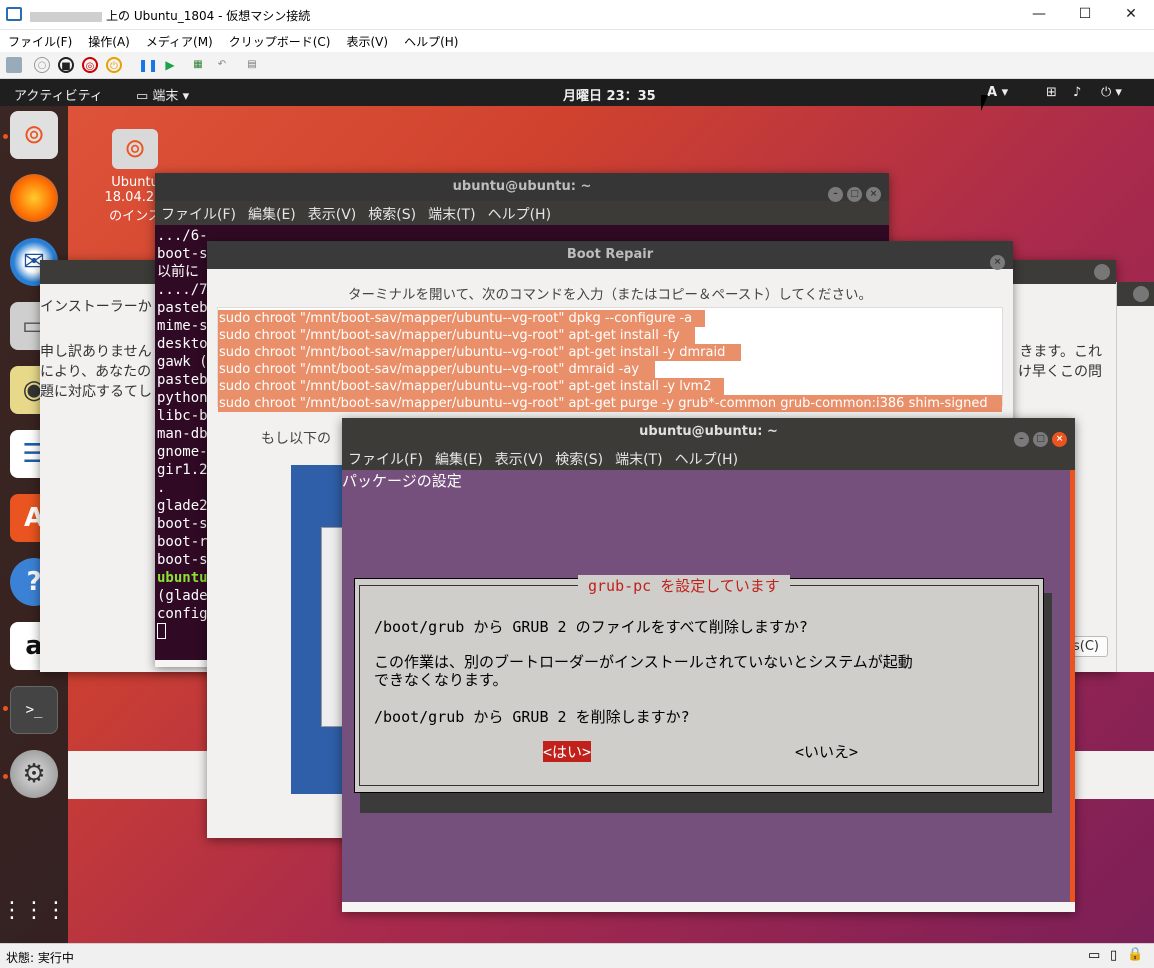 Image resolution: width=1154 pixels, height=968 pixels. I want to click on menu-clipboard: クリップボード(C), so click(280, 40).